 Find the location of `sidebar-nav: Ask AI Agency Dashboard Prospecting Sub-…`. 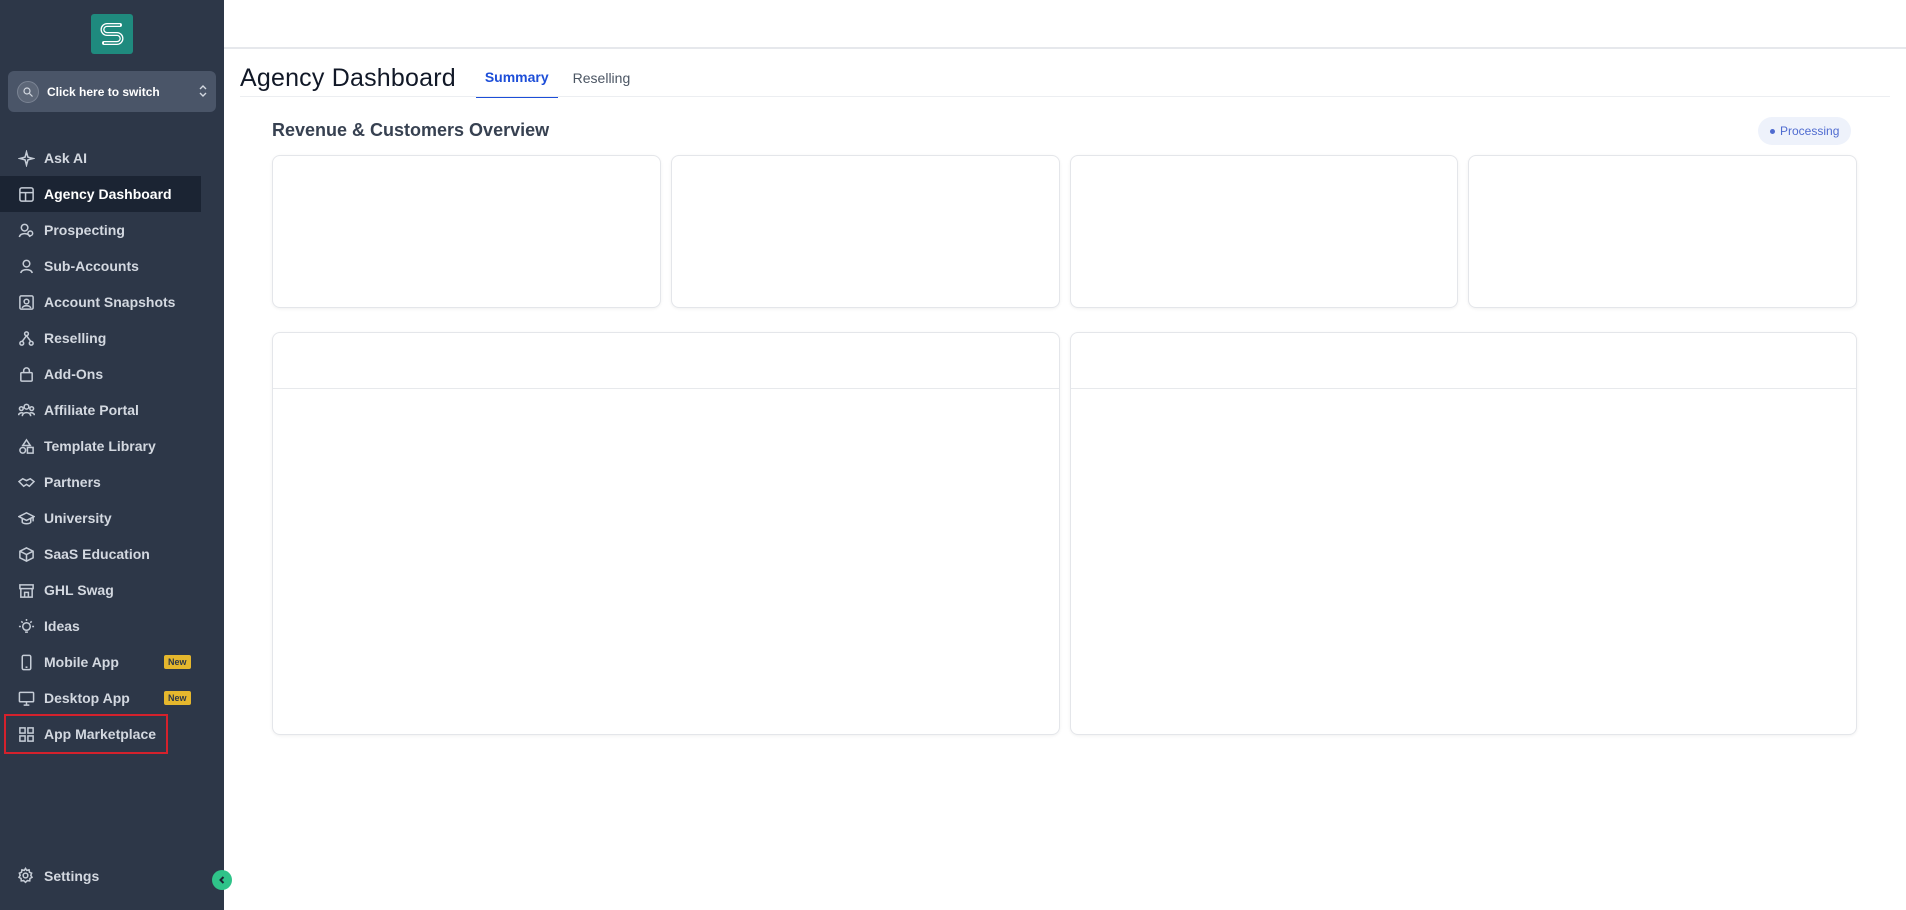

sidebar-nav: Ask AI Agency Dashboard Prospecting Sub-… is located at coordinates (112, 447).